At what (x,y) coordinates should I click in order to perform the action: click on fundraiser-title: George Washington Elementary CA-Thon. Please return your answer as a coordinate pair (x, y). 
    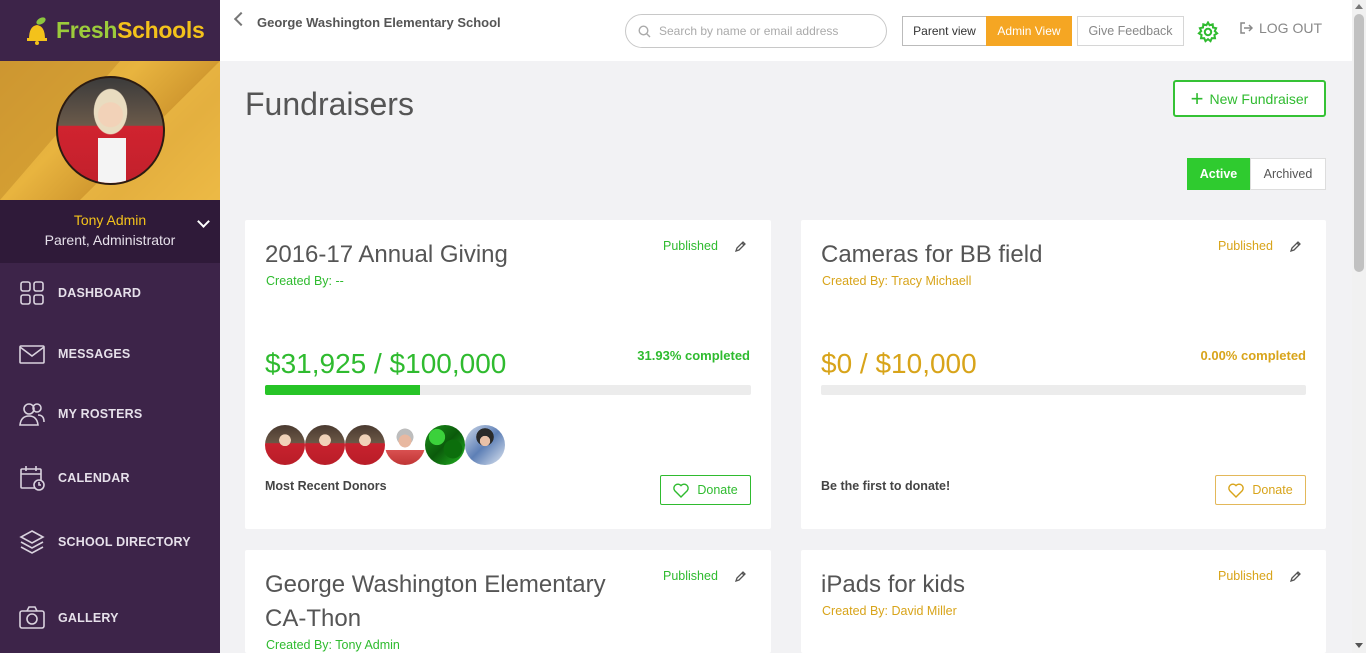
    Looking at the image, I should click on (435, 602).